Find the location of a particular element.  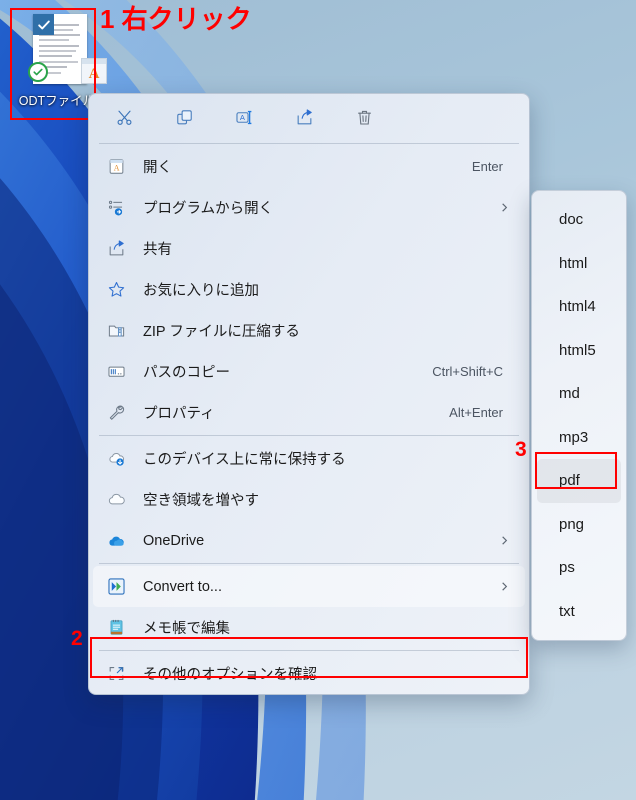

submenu-item-md: md is located at coordinates (579, 394).